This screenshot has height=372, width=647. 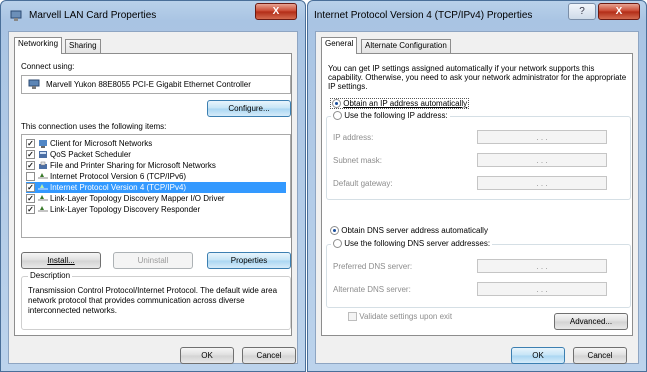 I want to click on tab-alternate-configuration: Alternate Configuration, so click(x=406, y=46).